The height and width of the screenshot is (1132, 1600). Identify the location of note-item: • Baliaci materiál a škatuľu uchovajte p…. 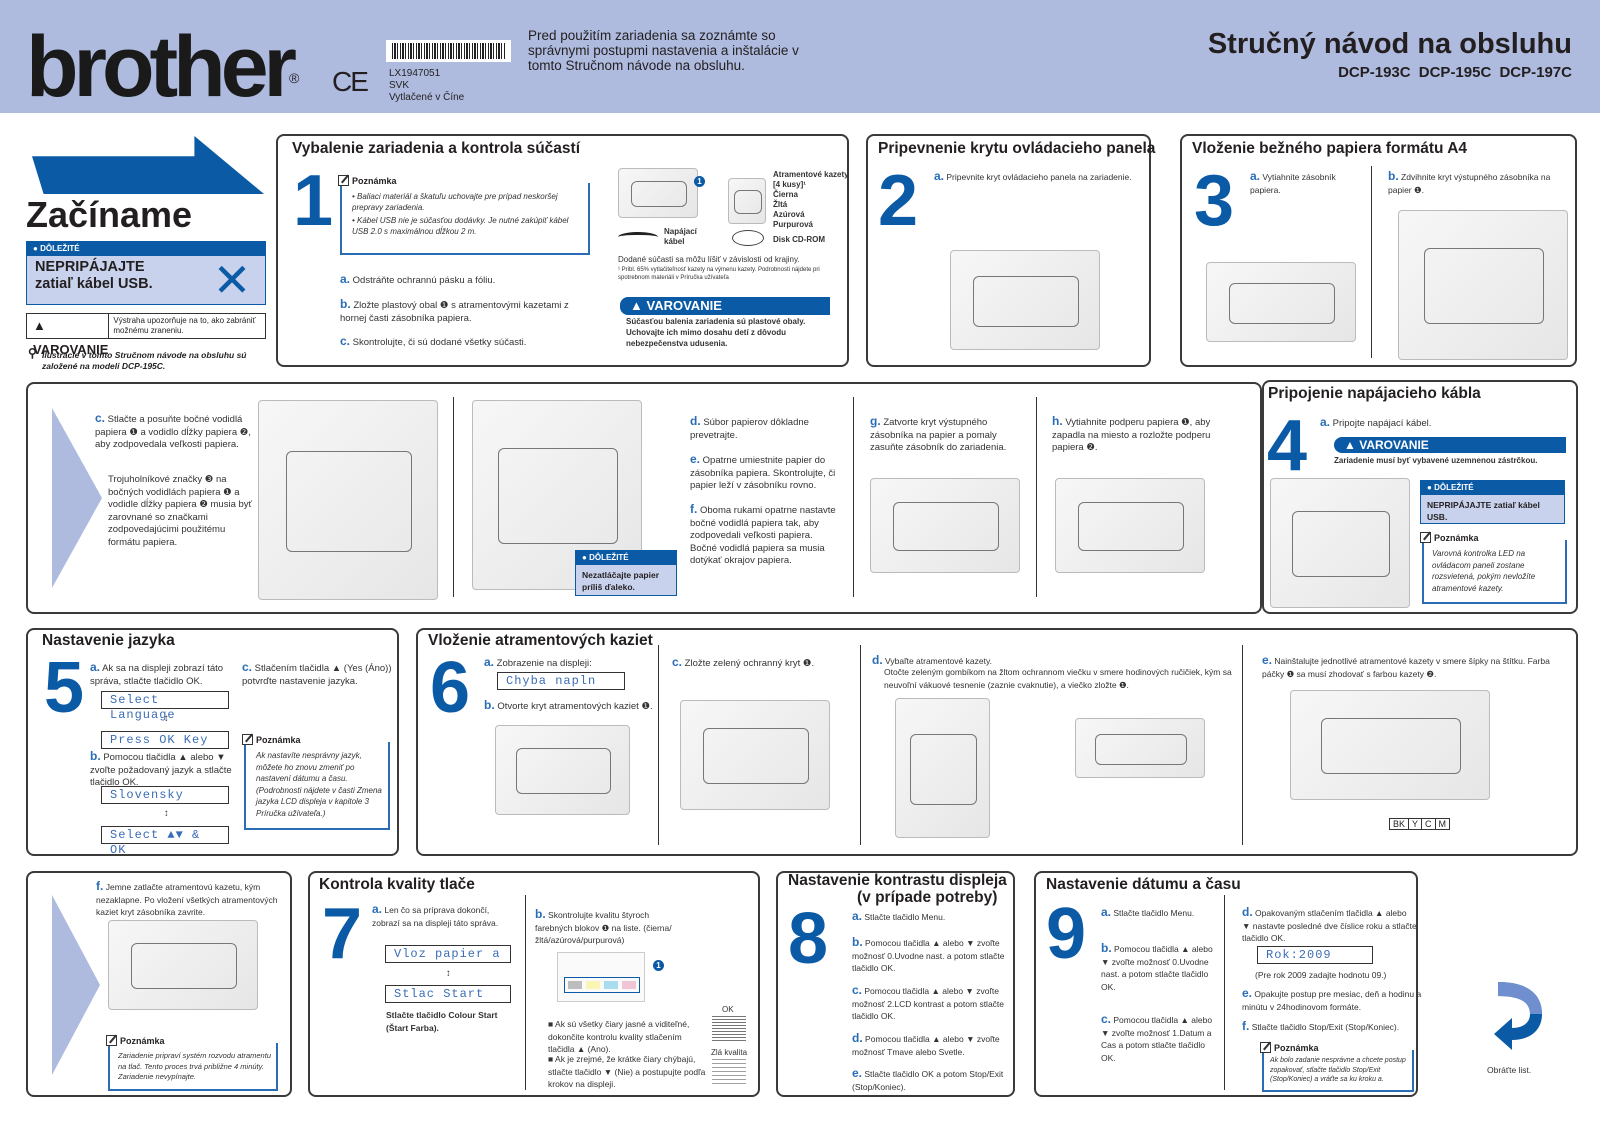
(455, 202).